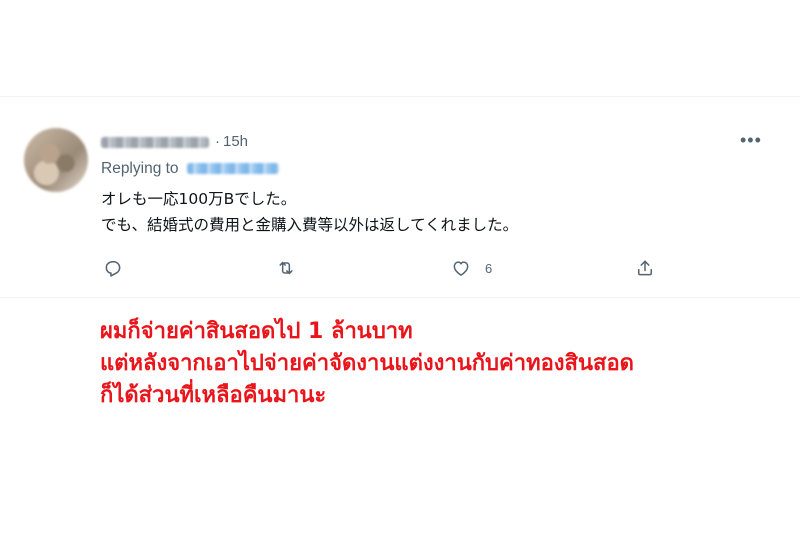  I want to click on replying-to: Replying to, so click(190, 169).